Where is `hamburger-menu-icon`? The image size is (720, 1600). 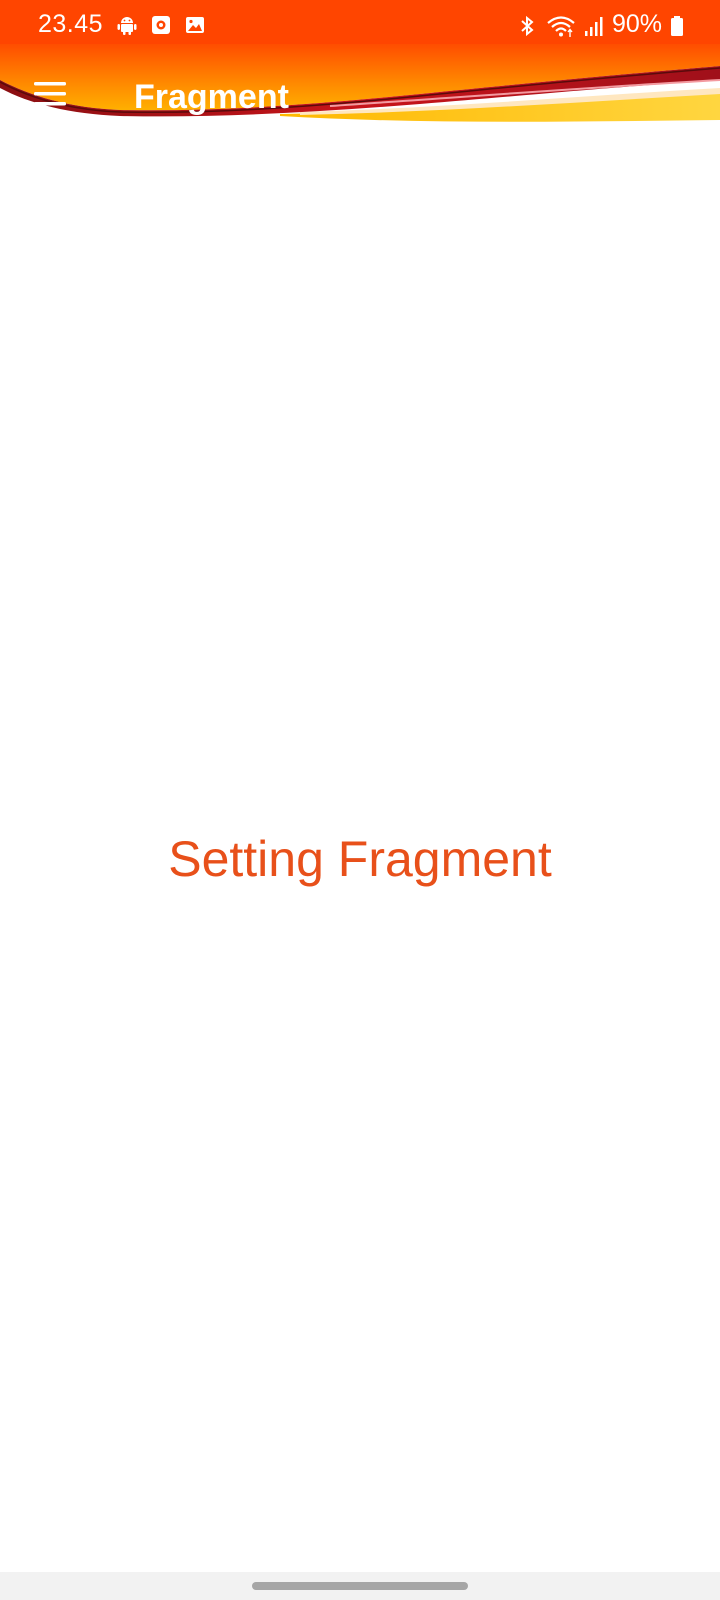 hamburger-menu-icon is located at coordinates (50, 94).